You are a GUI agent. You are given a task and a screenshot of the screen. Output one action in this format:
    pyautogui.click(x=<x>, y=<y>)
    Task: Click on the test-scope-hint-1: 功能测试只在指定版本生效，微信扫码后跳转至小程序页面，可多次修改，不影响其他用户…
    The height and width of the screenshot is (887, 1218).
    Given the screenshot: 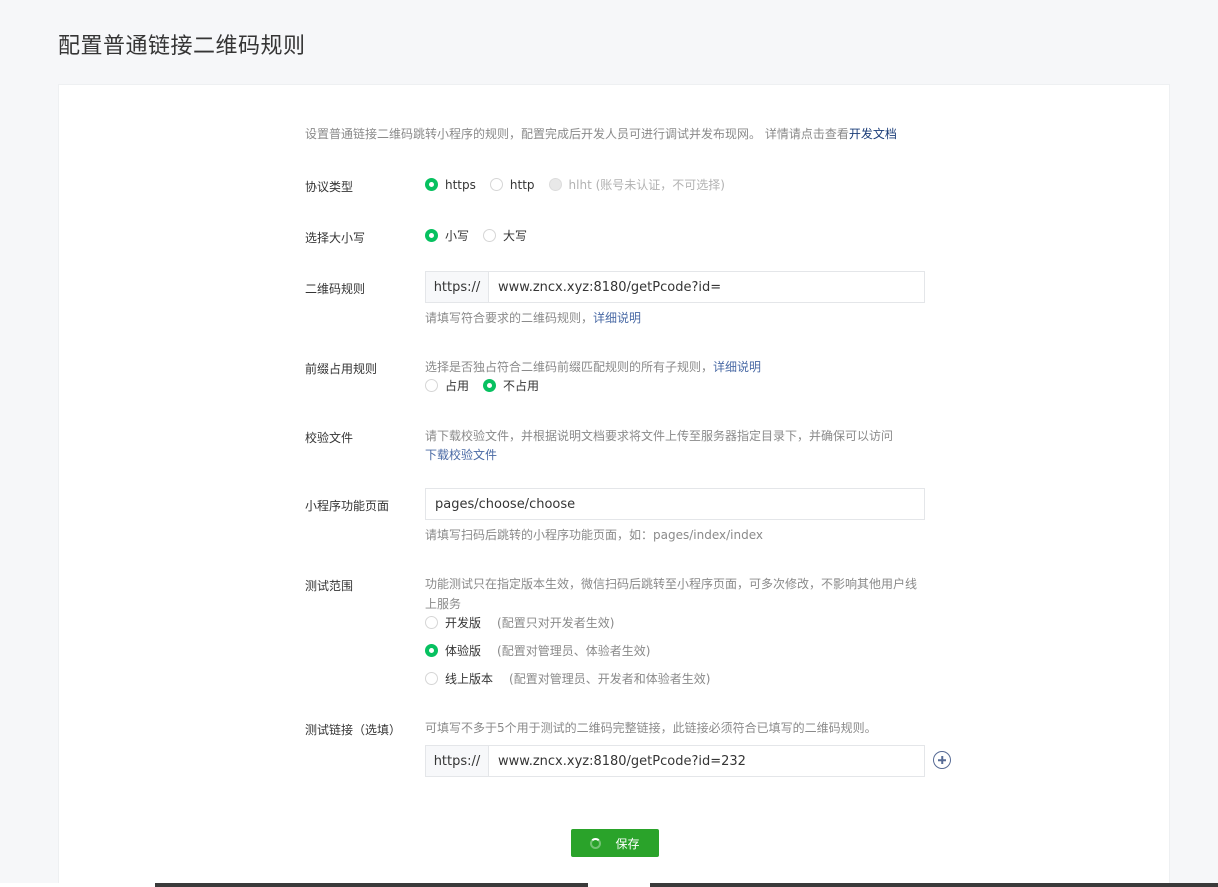 What is the action you would take?
    pyautogui.click(x=671, y=584)
    